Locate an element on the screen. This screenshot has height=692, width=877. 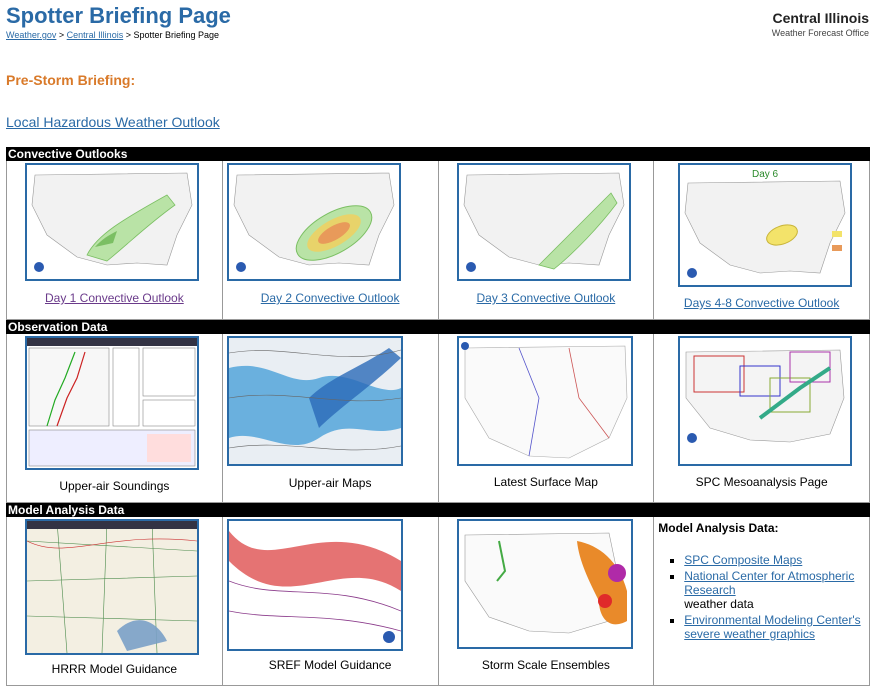
convective-cell: Day 3 Convective Outlook is located at coordinates (547, 240).